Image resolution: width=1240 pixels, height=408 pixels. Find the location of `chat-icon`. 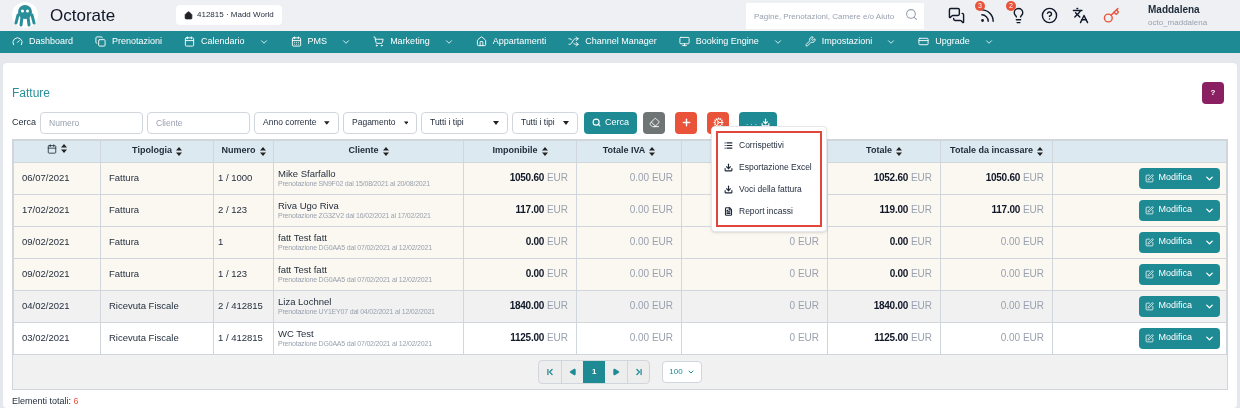

chat-icon is located at coordinates (956, 15).